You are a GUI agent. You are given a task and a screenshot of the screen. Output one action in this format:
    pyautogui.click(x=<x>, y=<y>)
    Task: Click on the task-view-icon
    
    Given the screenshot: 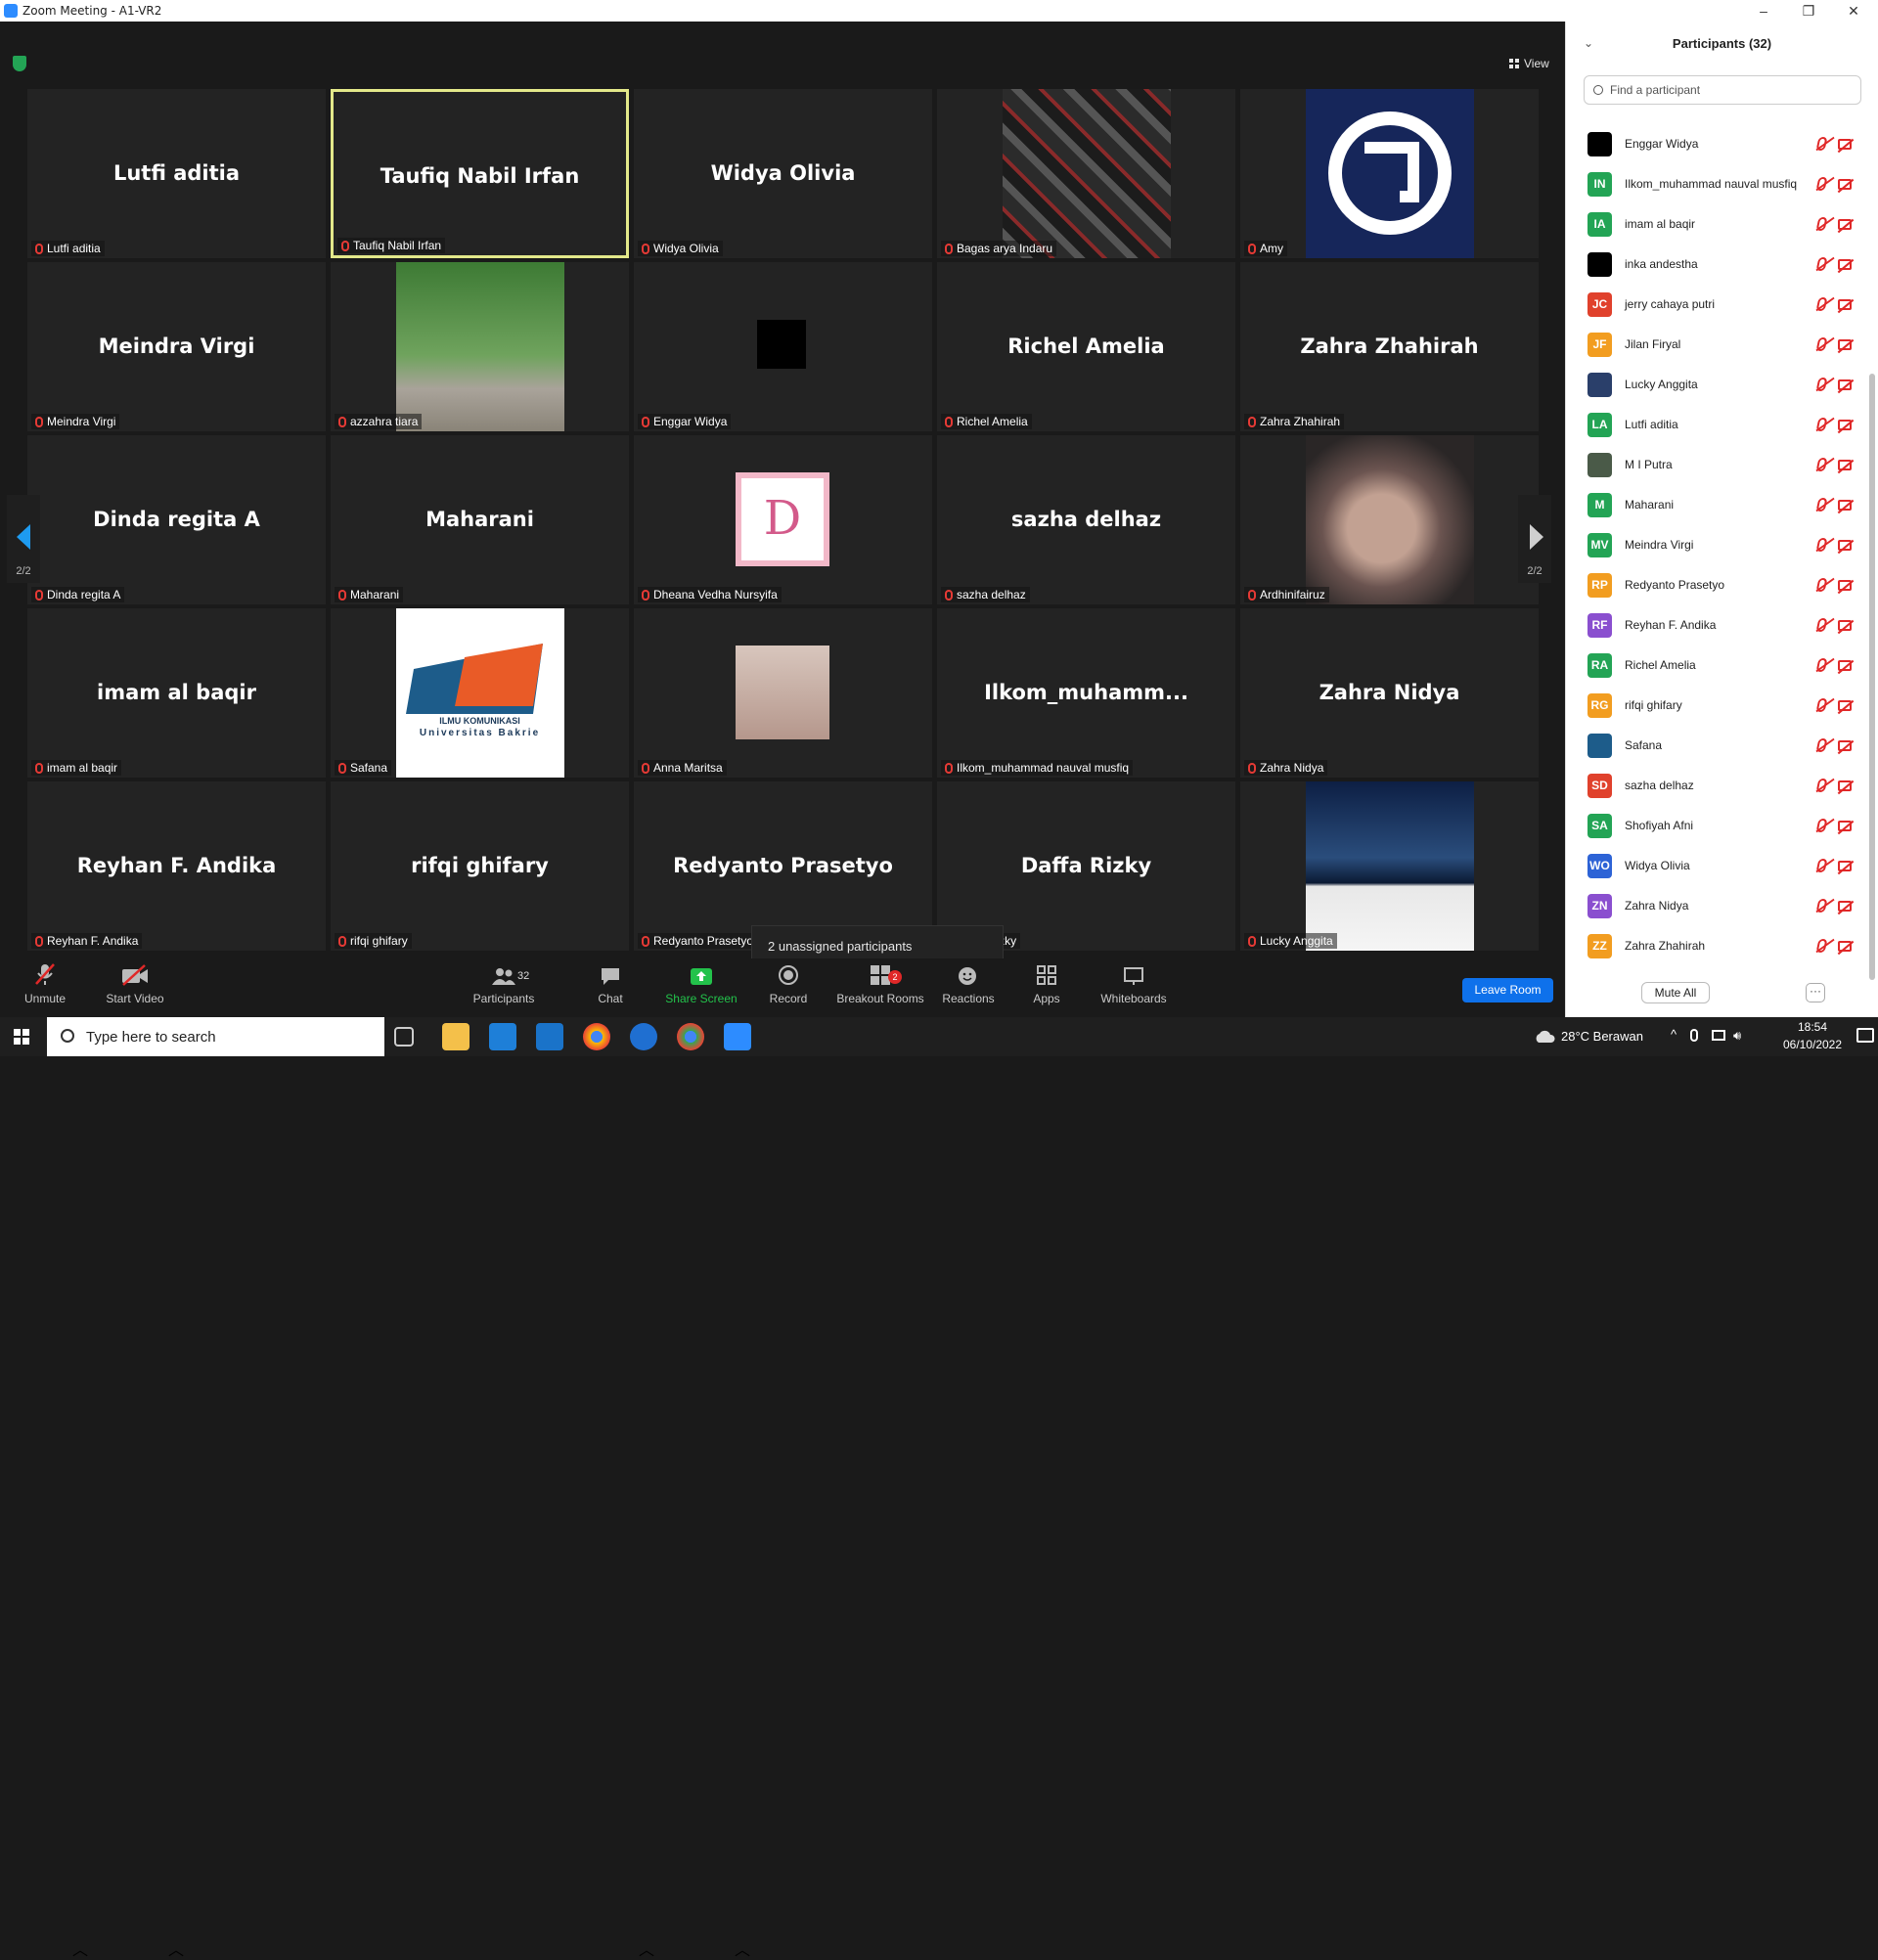 What is the action you would take?
    pyautogui.click(x=404, y=1037)
    